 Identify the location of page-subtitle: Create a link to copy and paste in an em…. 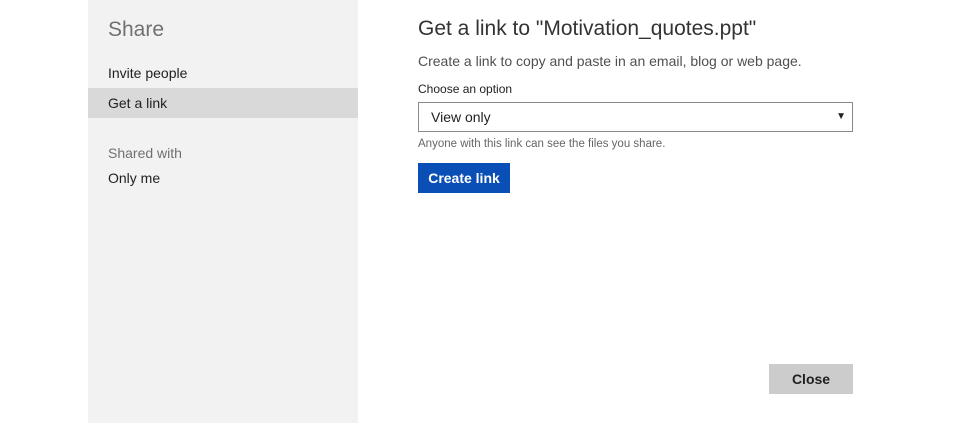
(610, 61).